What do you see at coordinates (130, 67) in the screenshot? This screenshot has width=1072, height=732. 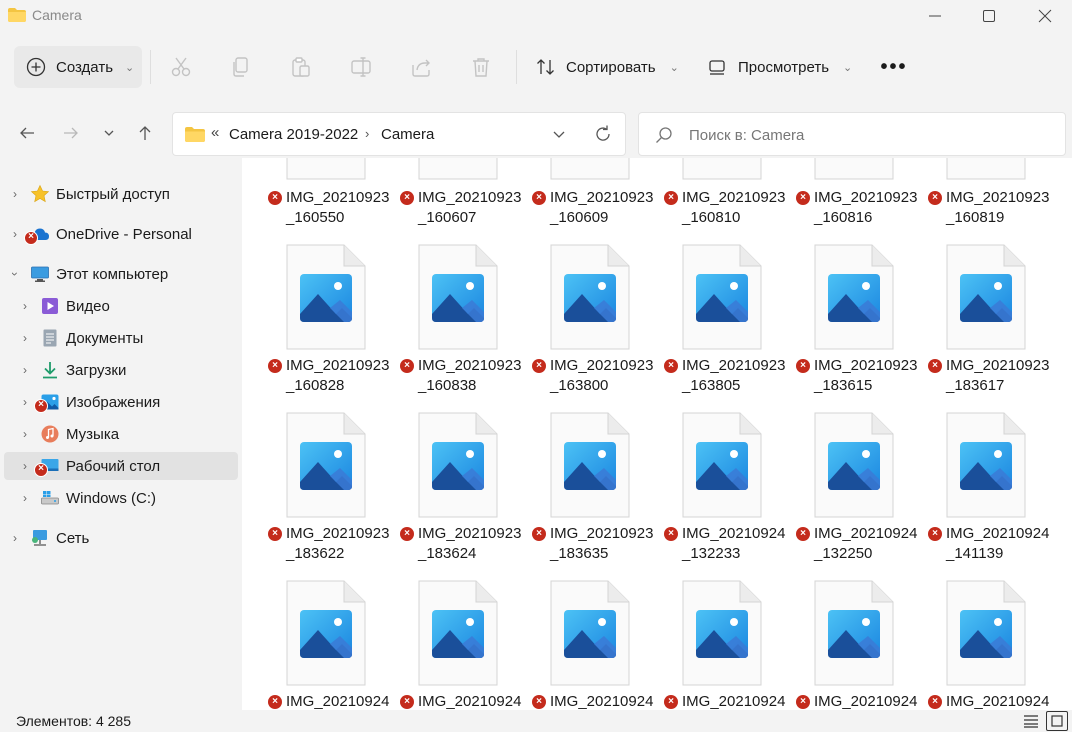 I see `chevron-down-icon: ⌄` at bounding box center [130, 67].